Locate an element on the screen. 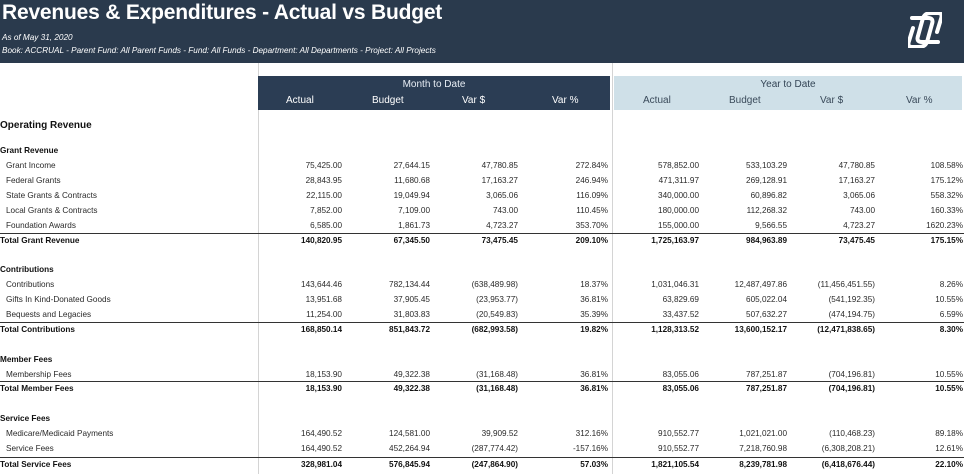  month-to-date-title: Month to Date is located at coordinates (434, 84).